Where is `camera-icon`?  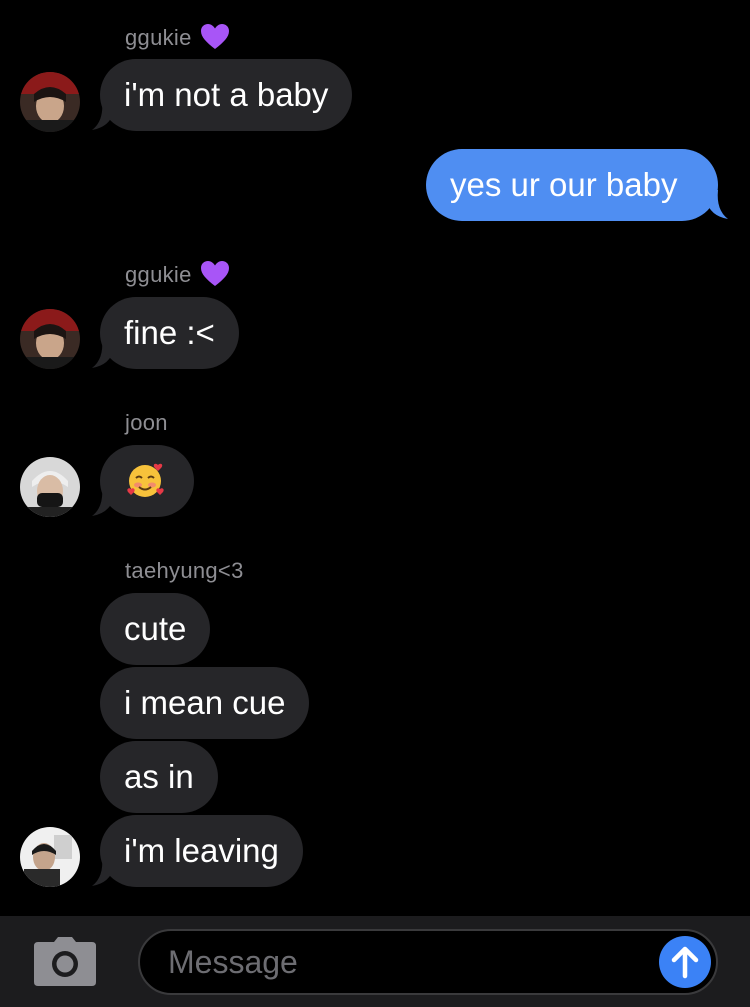
camera-icon is located at coordinates (65, 962).